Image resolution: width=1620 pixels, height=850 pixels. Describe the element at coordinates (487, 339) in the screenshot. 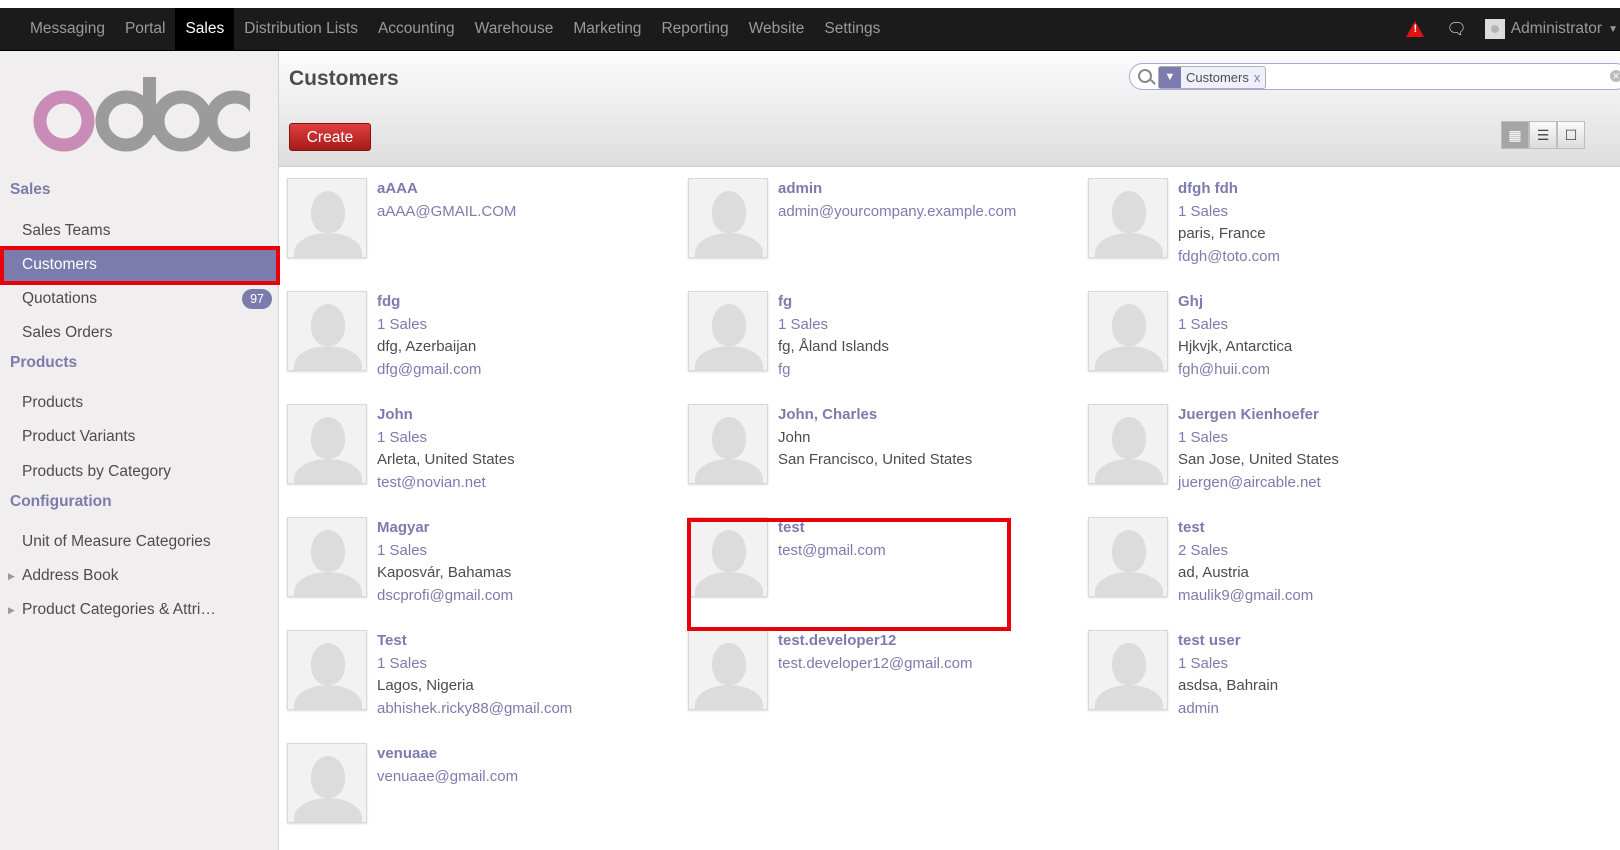

I see `customer-card: fdg 1 Sales dfg, Azerbaijan dfg@gmail.com` at that location.